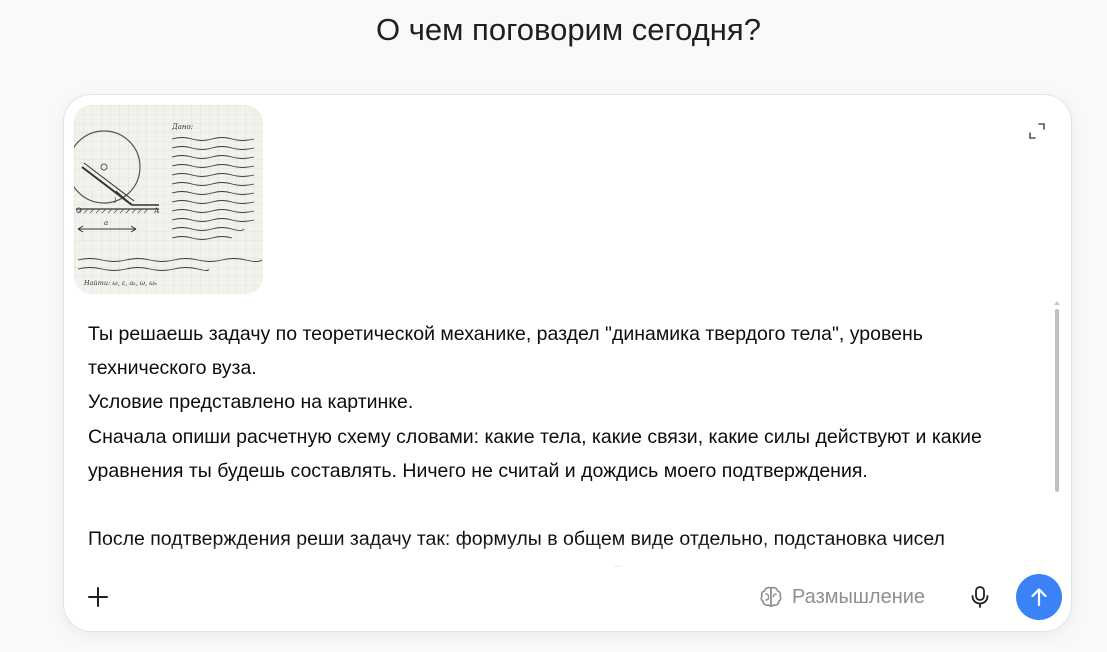  I want to click on microphone-icon, so click(980, 597).